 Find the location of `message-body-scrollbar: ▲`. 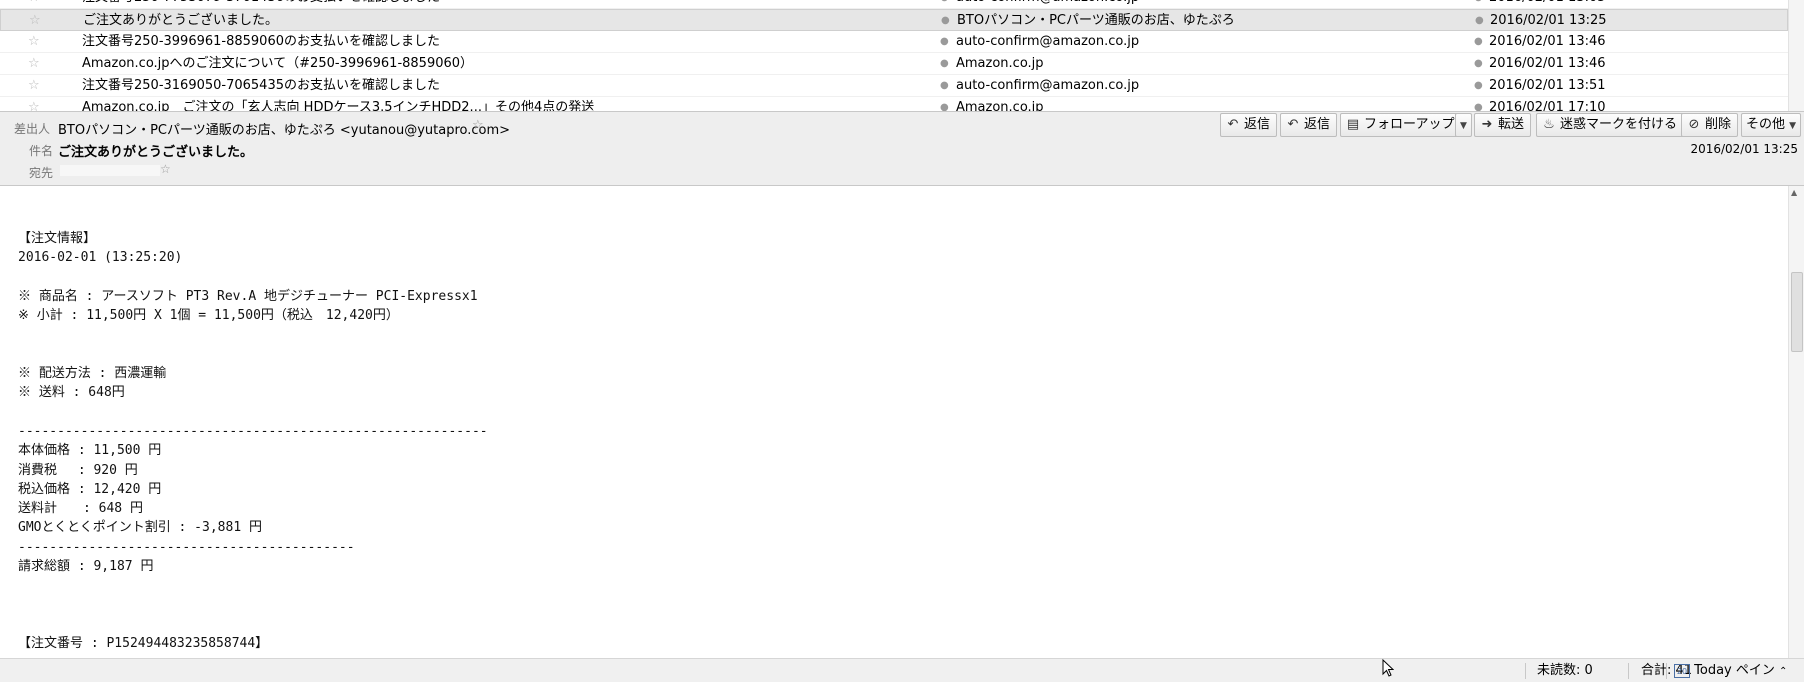

message-body-scrollbar: ▲ is located at coordinates (1796, 422).